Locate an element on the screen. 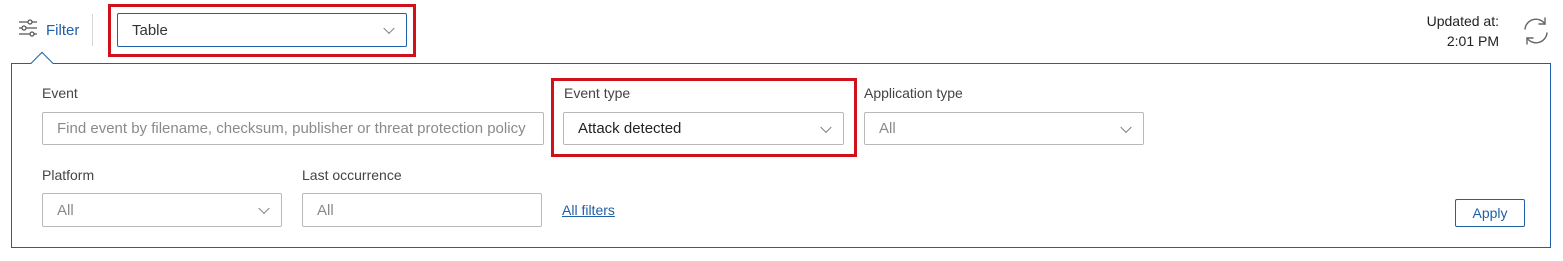 The height and width of the screenshot is (261, 1563). last-occurrence-value: All is located at coordinates (325, 210).